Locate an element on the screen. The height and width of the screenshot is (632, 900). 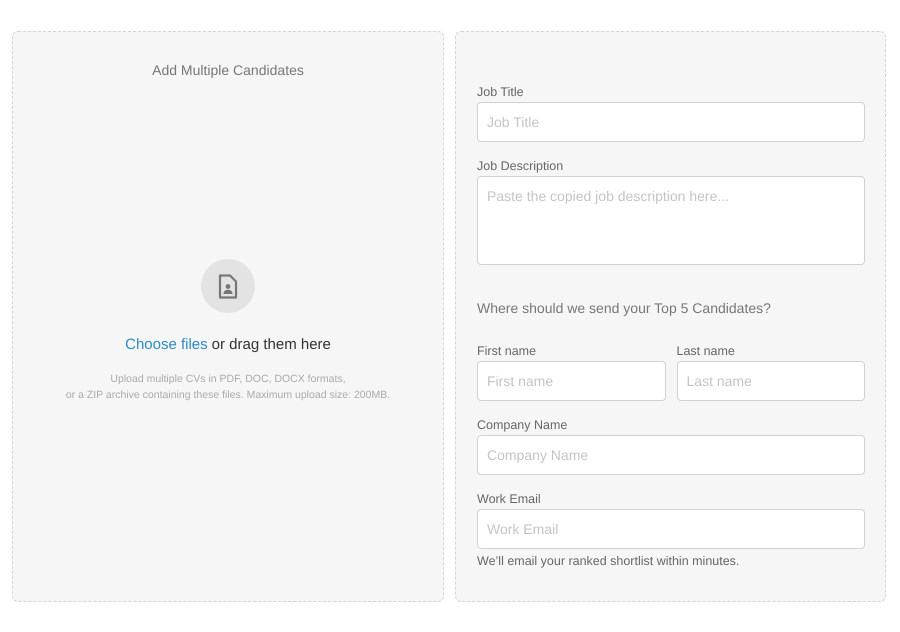
upload-hint: Upload multiple CVs in PDF, DOC, DOCX formats, or a ZIP archive containing these files. Maximum upload size: 200MB. is located at coordinates (228, 387).